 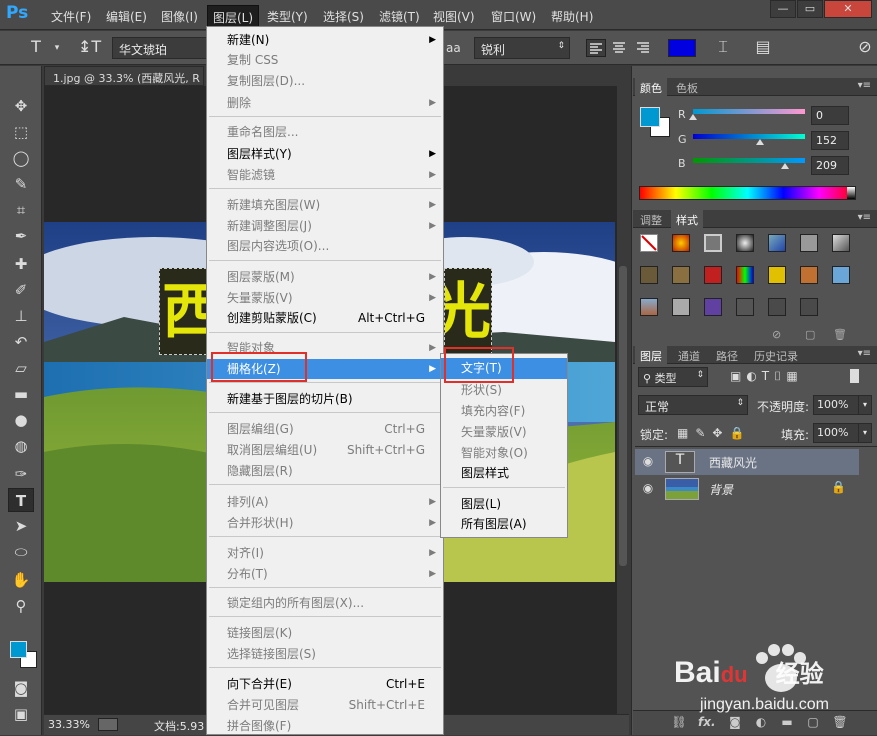 What do you see at coordinates (723, 48) in the screenshot?
I see `warp-text-icon: ⌶` at bounding box center [723, 48].